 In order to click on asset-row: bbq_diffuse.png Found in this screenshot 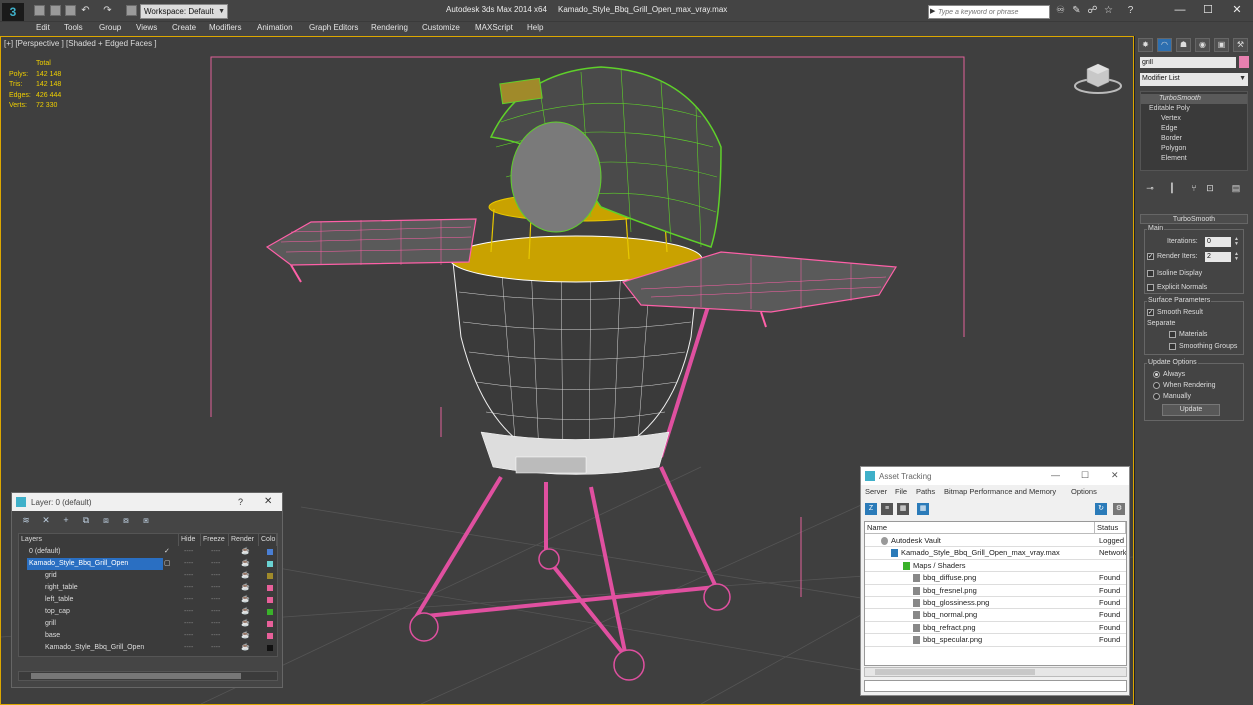, I will do `click(995, 578)`.